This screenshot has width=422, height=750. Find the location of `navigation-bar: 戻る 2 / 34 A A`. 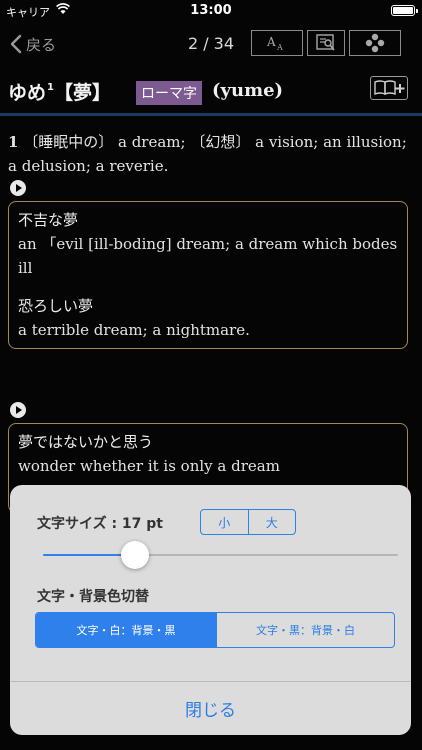

navigation-bar: 戻る 2 / 34 A A is located at coordinates (211, 44).